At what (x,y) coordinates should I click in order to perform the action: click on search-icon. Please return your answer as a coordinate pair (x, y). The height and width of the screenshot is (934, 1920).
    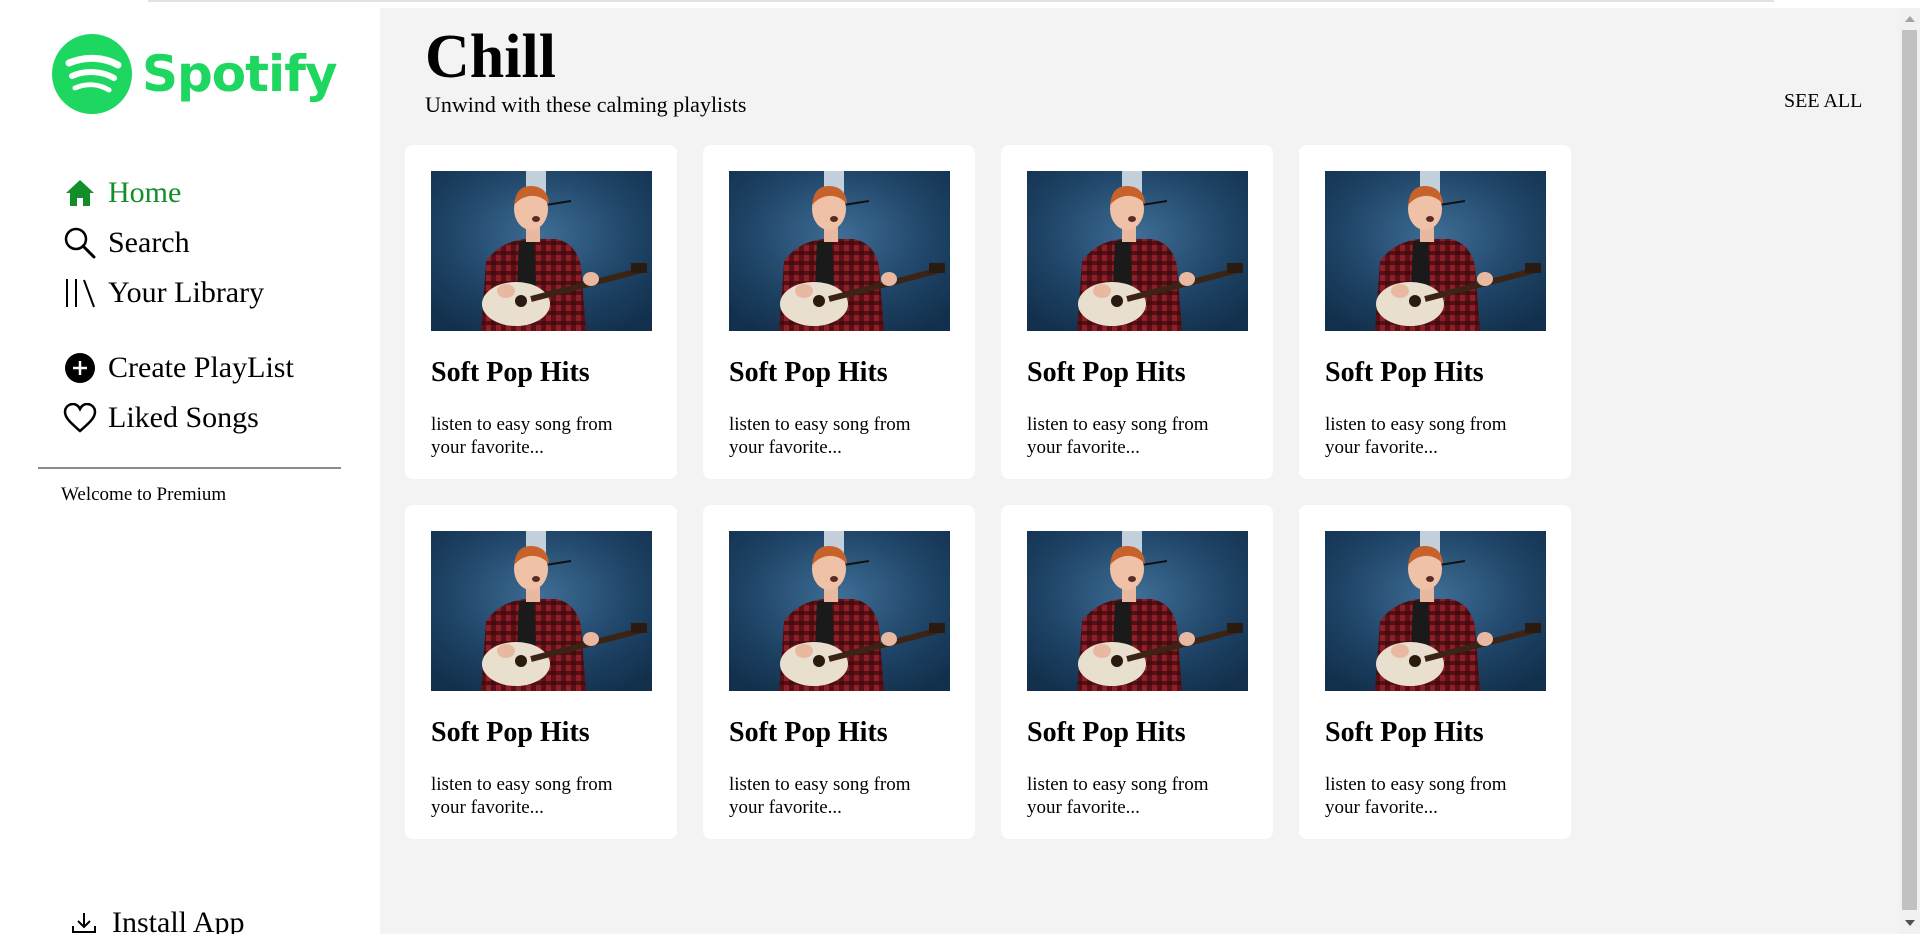
    Looking at the image, I should click on (80, 243).